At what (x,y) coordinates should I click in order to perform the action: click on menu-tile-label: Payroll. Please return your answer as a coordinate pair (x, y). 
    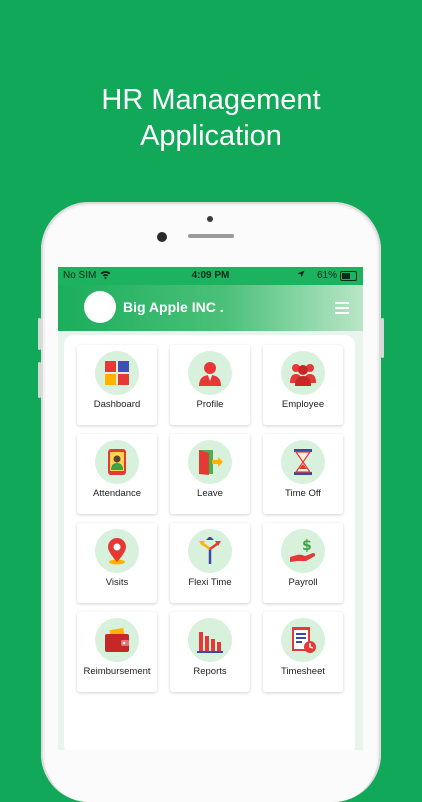
    Looking at the image, I should click on (303, 582).